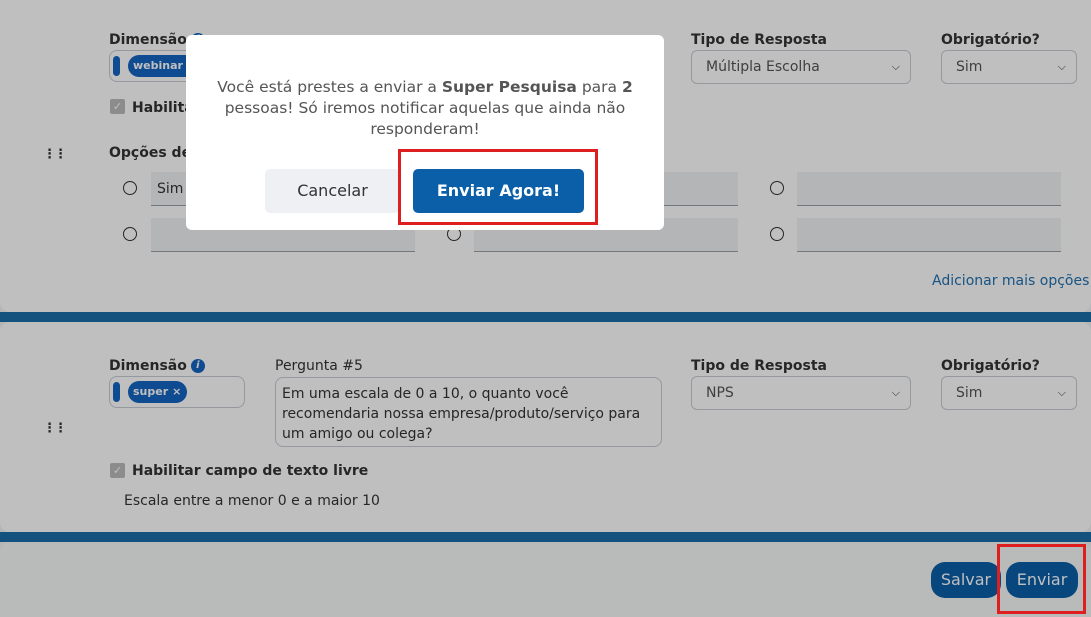  I want to click on cancel-button: Cancelar, so click(332, 191).